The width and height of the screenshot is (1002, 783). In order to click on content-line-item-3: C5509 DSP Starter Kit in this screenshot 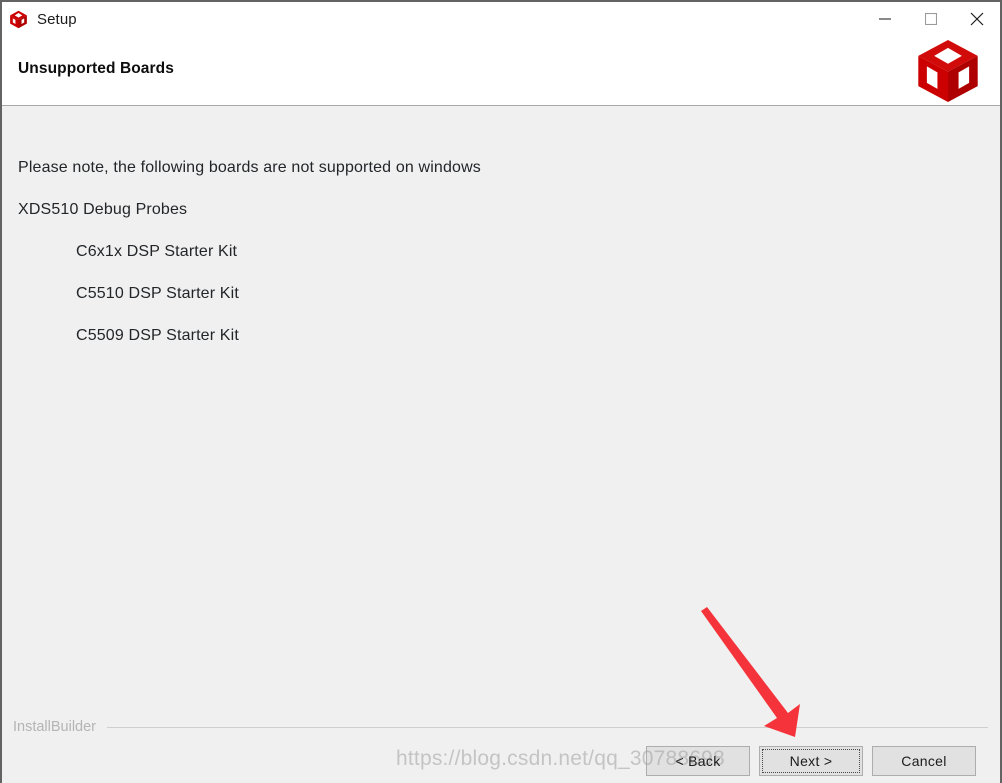, I will do `click(157, 335)`.